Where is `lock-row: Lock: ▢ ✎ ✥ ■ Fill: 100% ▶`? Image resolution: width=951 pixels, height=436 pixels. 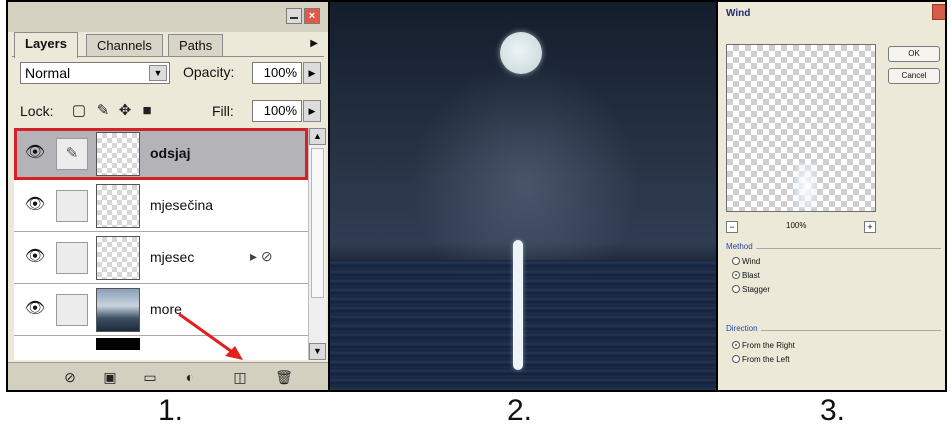
lock-row: Lock: ▢ ✎ ✥ ■ Fill: 100% ▶ is located at coordinates (168, 113).